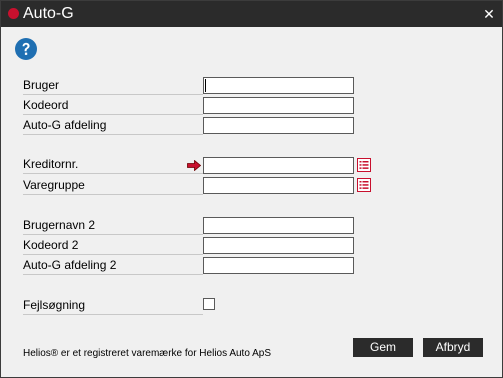 This screenshot has height=378, width=503. What do you see at coordinates (113, 186) in the screenshot?
I see `varegruppe-label: Varegruppe` at bounding box center [113, 186].